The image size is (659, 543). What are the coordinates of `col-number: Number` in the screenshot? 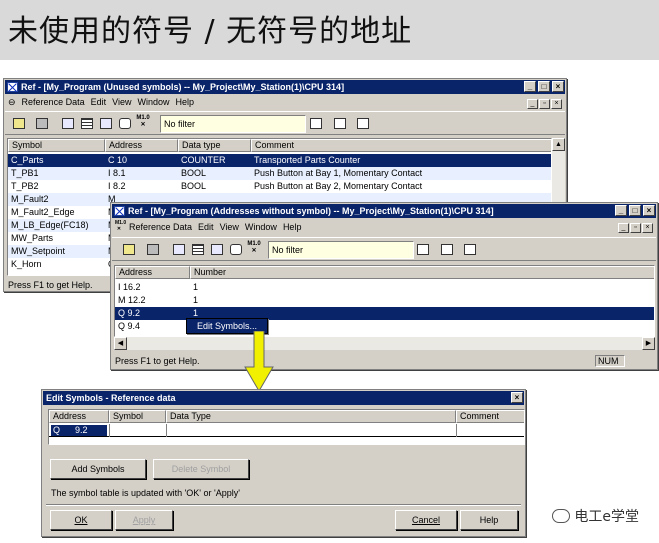 It's located at (422, 272).